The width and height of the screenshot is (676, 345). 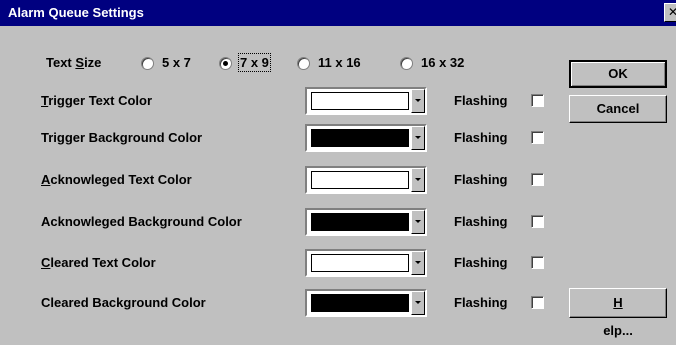 I want to click on radio-5x7-label: 5 x 7, so click(x=176, y=62).